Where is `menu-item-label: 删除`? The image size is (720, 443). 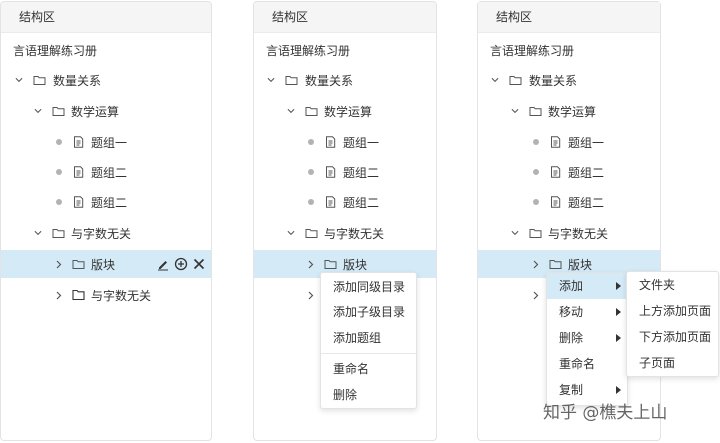
menu-item-label: 删除 is located at coordinates (571, 338).